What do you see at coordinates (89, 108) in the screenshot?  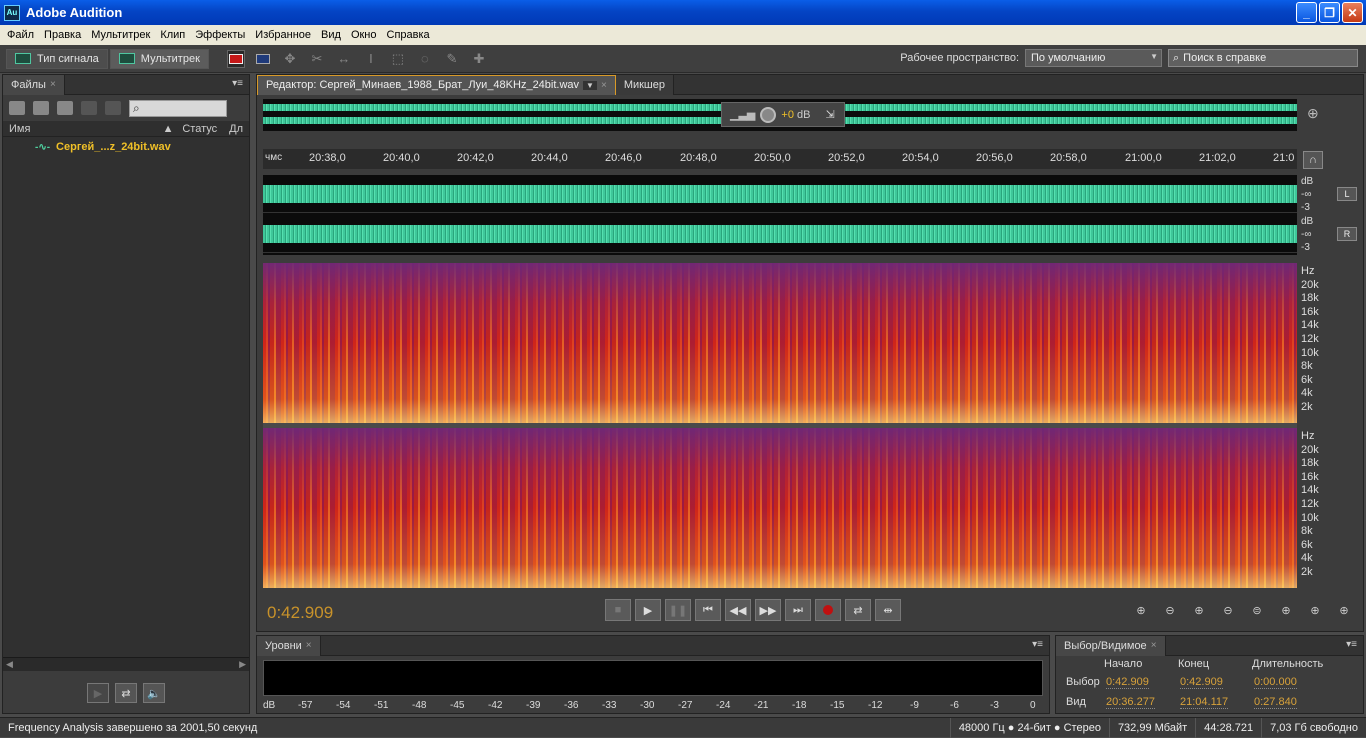 I see `insert-icon` at bounding box center [89, 108].